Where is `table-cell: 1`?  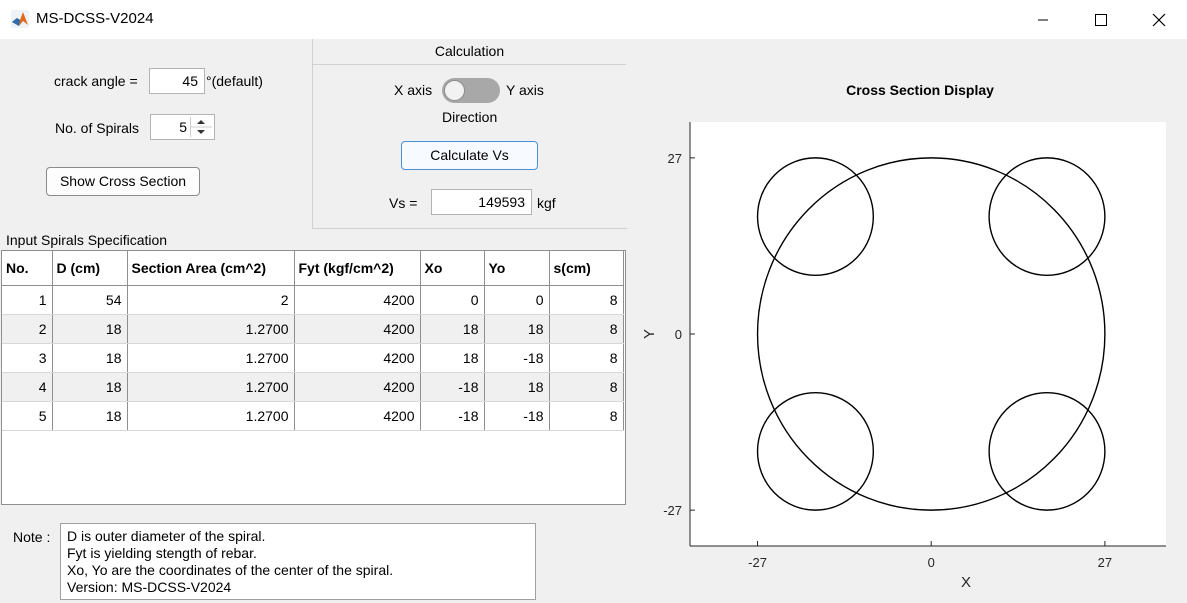 table-cell: 1 is located at coordinates (27, 300).